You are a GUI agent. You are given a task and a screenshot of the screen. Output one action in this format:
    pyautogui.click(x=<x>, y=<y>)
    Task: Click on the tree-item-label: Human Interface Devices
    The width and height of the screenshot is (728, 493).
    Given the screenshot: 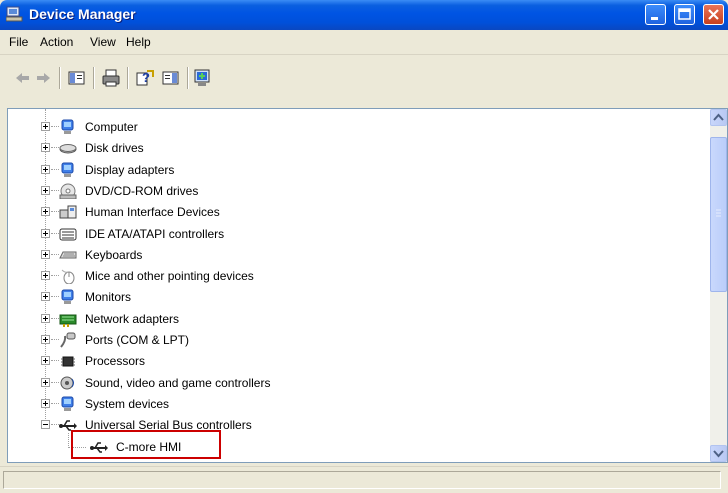 What is the action you would take?
    pyautogui.click(x=152, y=212)
    